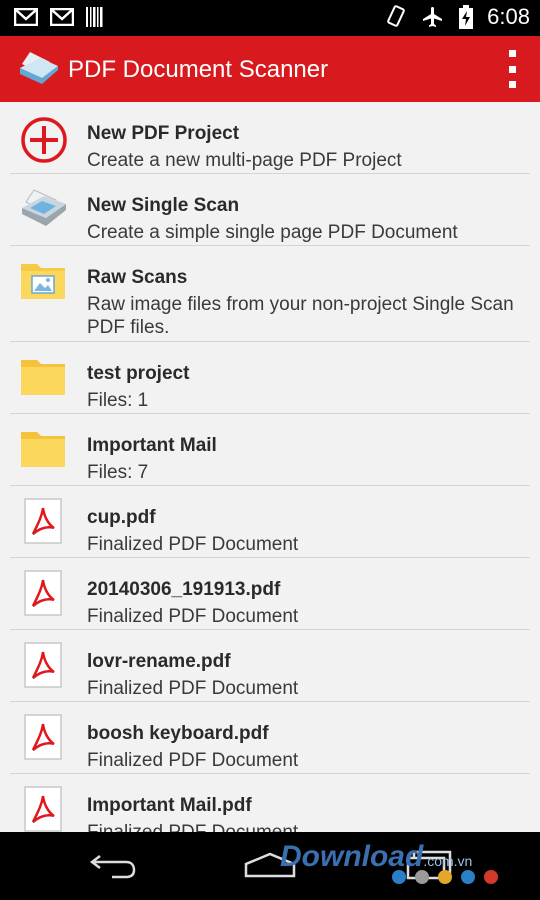 This screenshot has width=540, height=900. I want to click on item-title: test project, so click(138, 373).